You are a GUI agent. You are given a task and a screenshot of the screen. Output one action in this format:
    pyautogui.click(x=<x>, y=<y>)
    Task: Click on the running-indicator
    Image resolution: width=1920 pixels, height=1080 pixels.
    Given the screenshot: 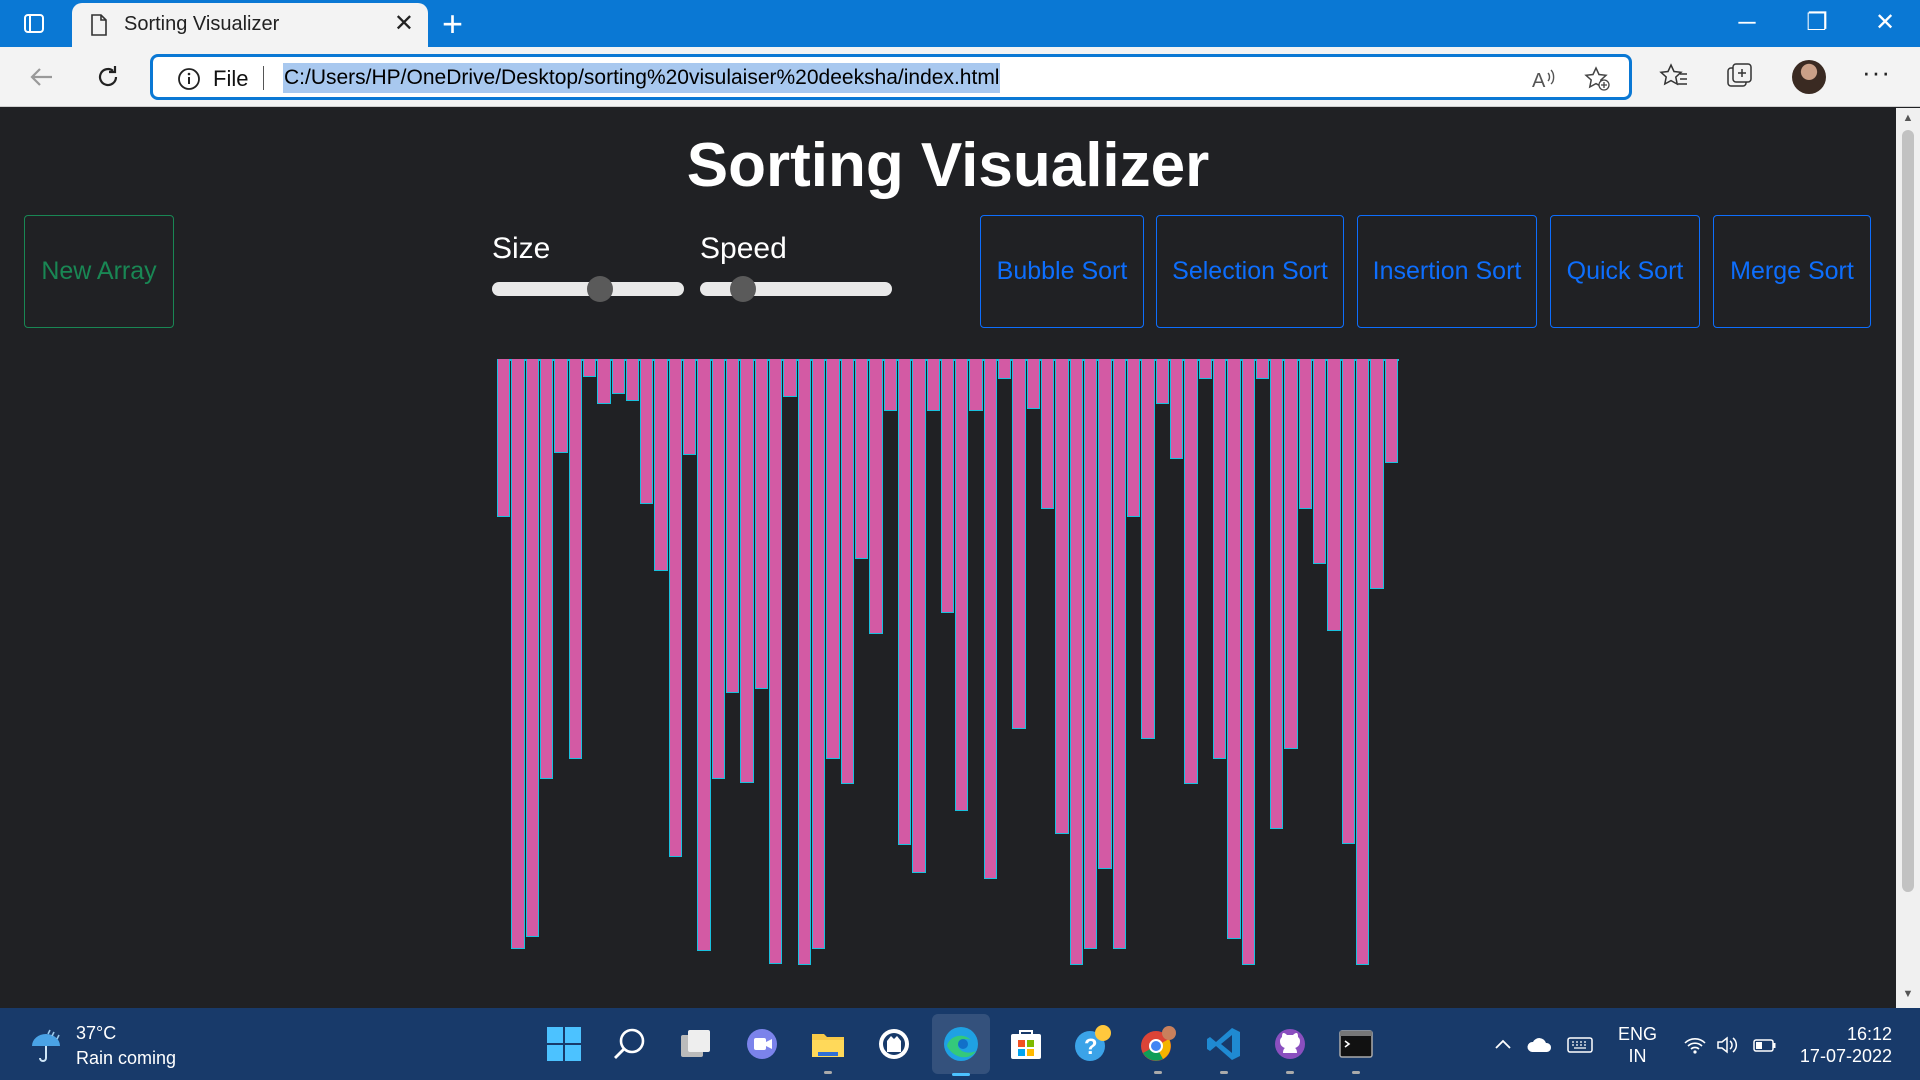 What is the action you would take?
    pyautogui.click(x=828, y=1072)
    